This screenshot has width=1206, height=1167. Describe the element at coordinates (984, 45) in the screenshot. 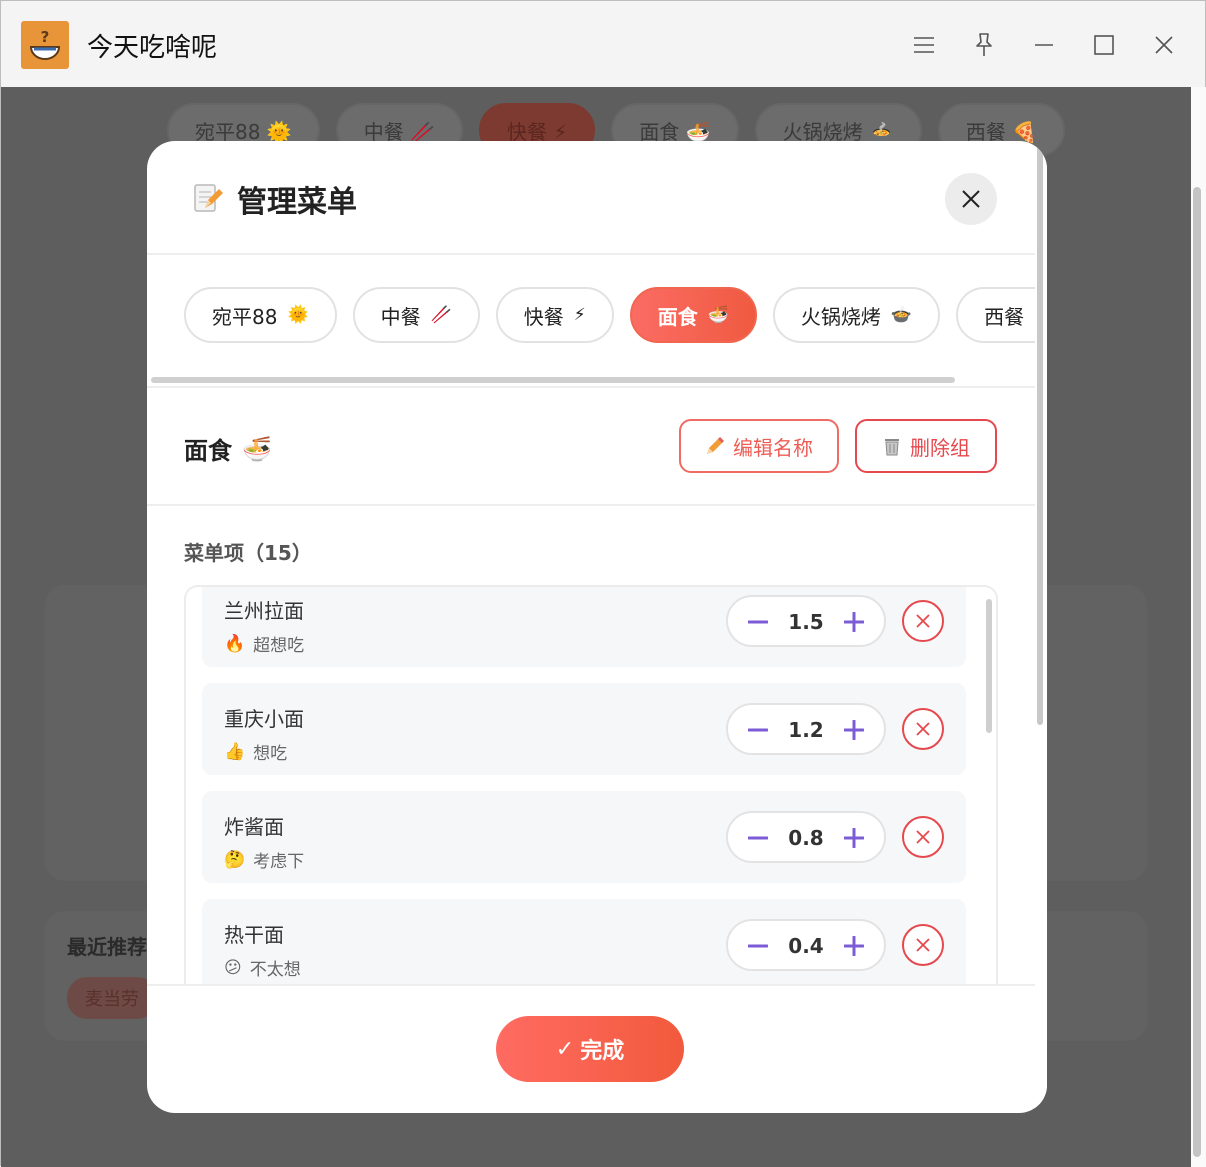

I see `pin-icon` at that location.